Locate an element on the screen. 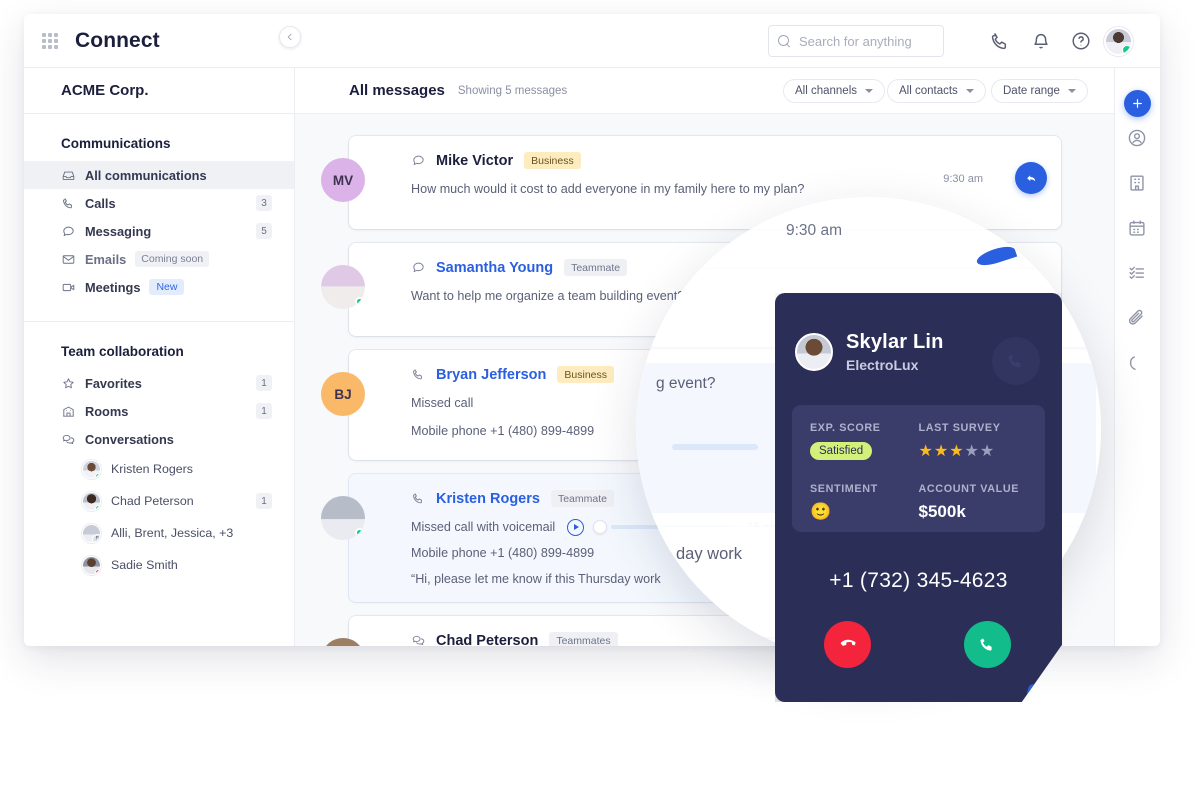 Image resolution: width=1200 pixels, height=795 pixels. section-title-team-collaboration: Team collaboration is located at coordinates (122, 351).